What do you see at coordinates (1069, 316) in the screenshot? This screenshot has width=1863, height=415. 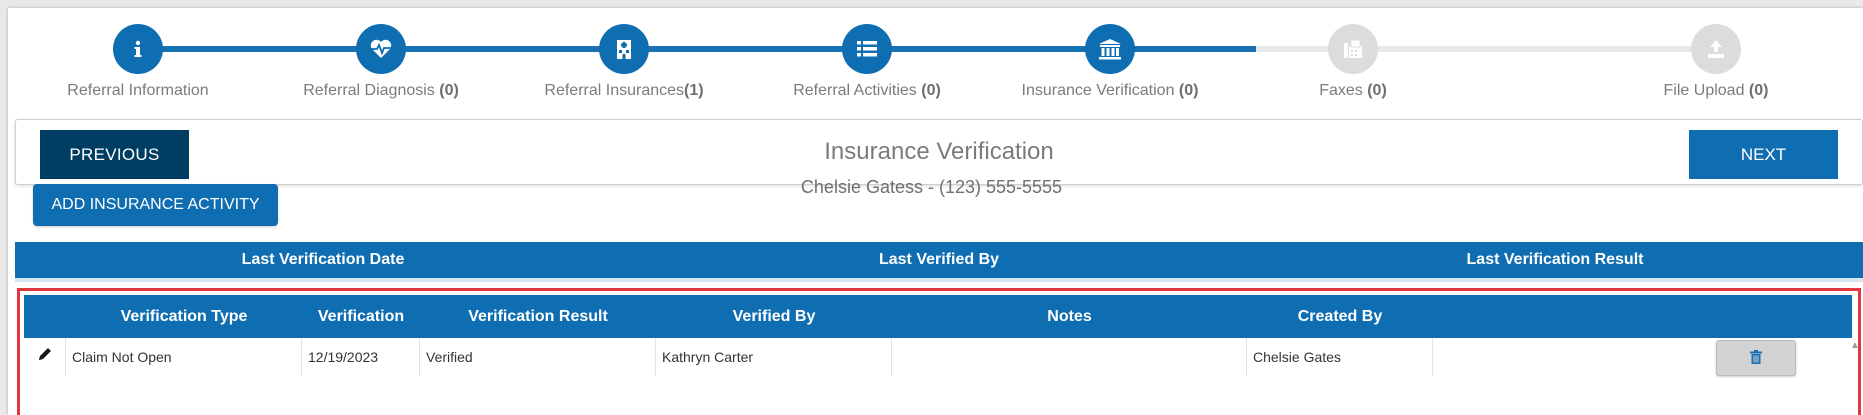 I see `header-notes: Notes` at bounding box center [1069, 316].